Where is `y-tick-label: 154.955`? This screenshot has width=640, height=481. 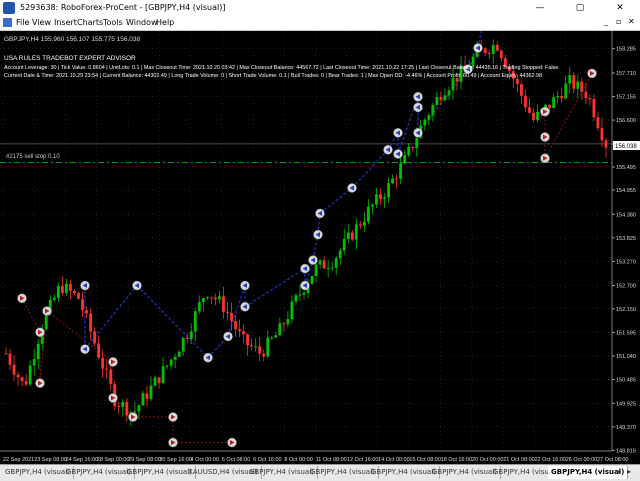
y-tick-label: 154.955 is located at coordinates (626, 191).